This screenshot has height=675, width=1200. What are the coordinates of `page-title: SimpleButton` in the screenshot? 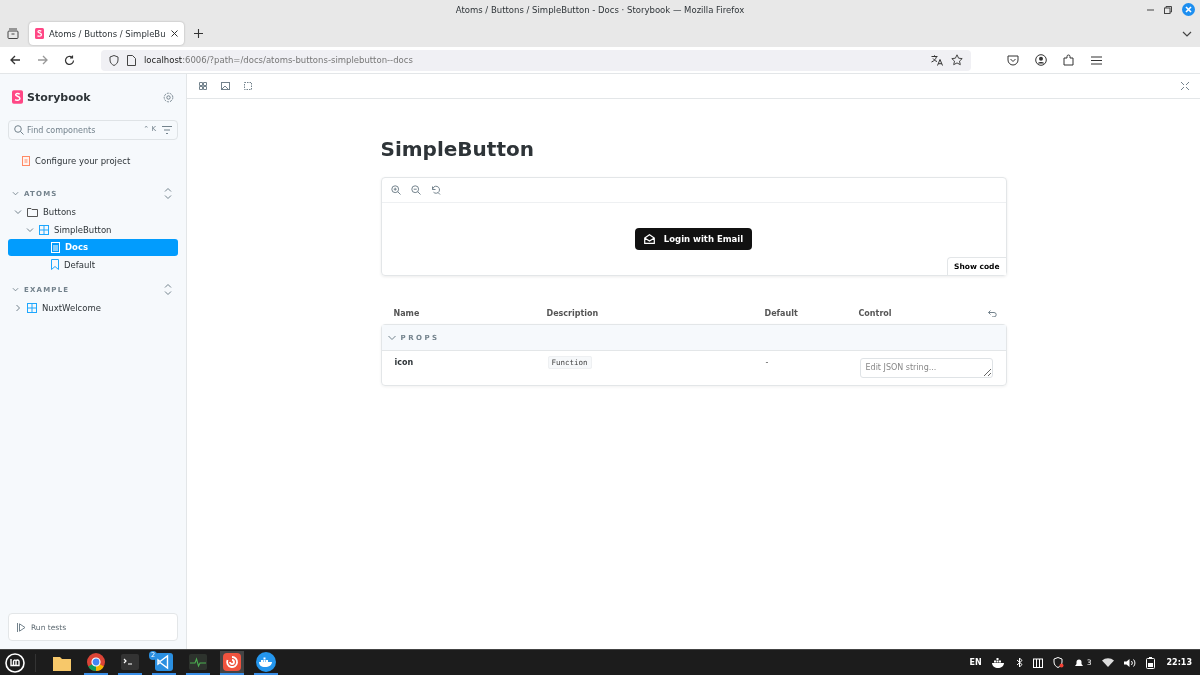 It's located at (457, 149).